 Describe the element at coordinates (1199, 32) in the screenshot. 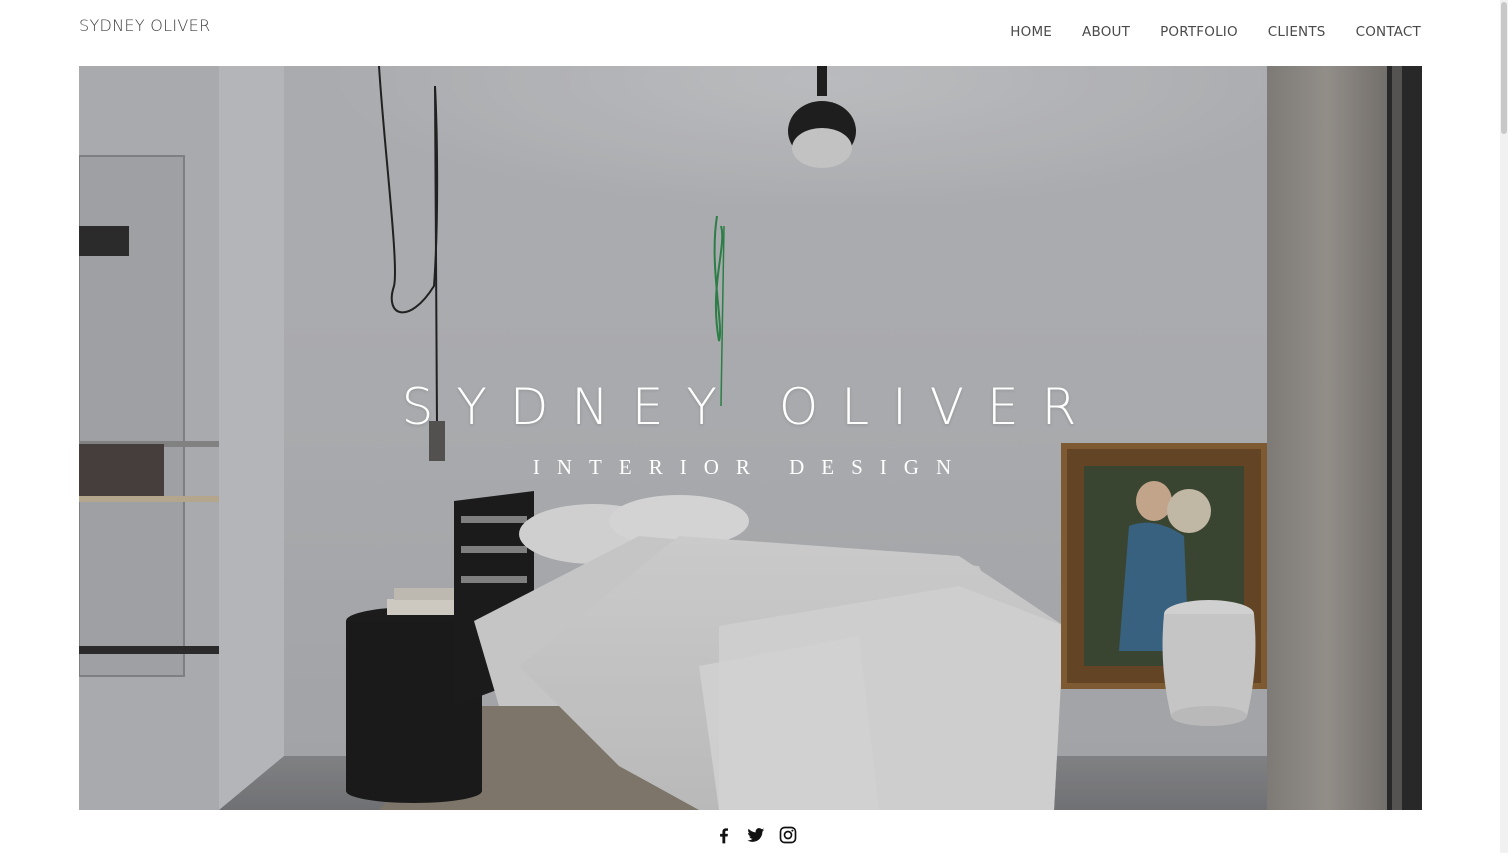

I see `nav-portfolio: PORTFOLIO` at that location.